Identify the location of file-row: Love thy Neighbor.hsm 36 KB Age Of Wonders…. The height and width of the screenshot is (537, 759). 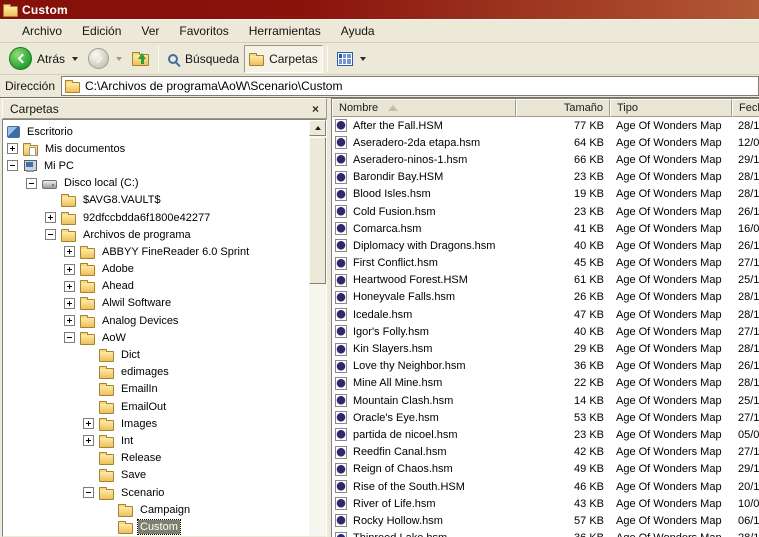
(545, 366).